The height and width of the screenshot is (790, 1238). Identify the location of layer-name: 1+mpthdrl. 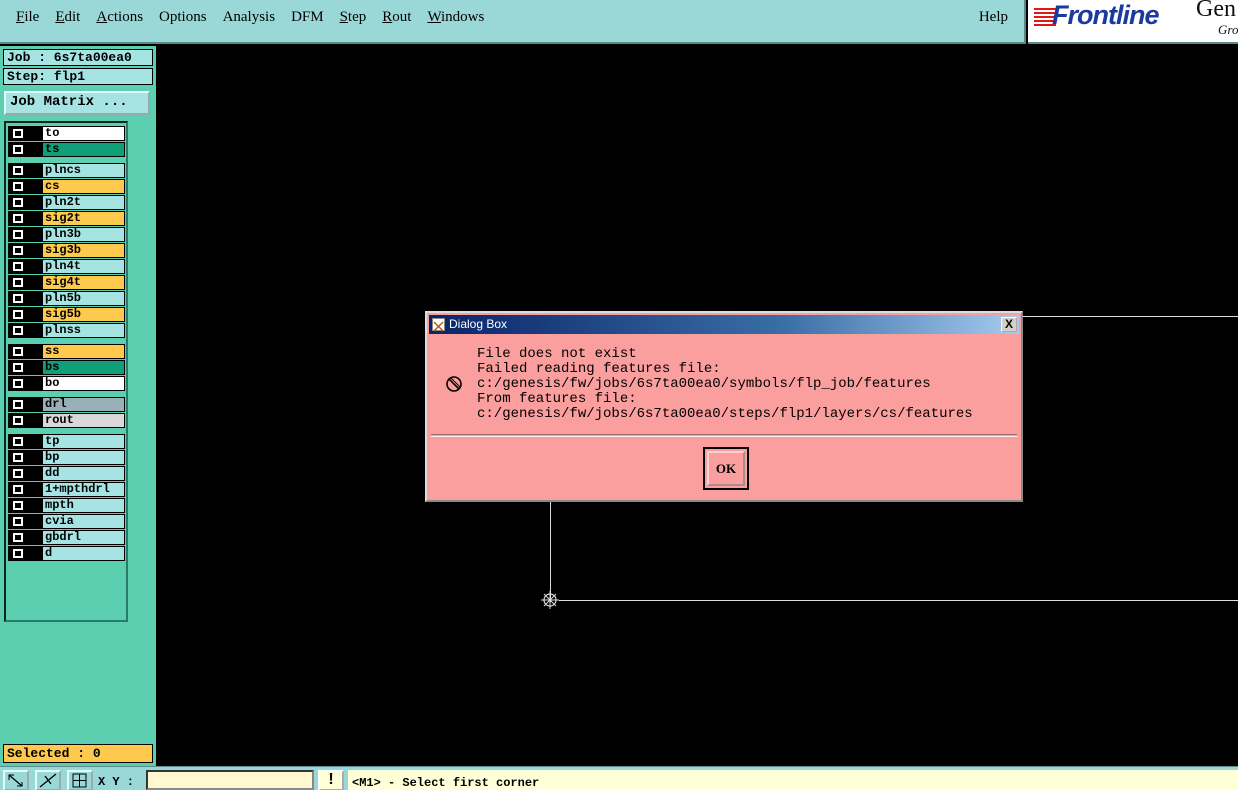
(83, 489).